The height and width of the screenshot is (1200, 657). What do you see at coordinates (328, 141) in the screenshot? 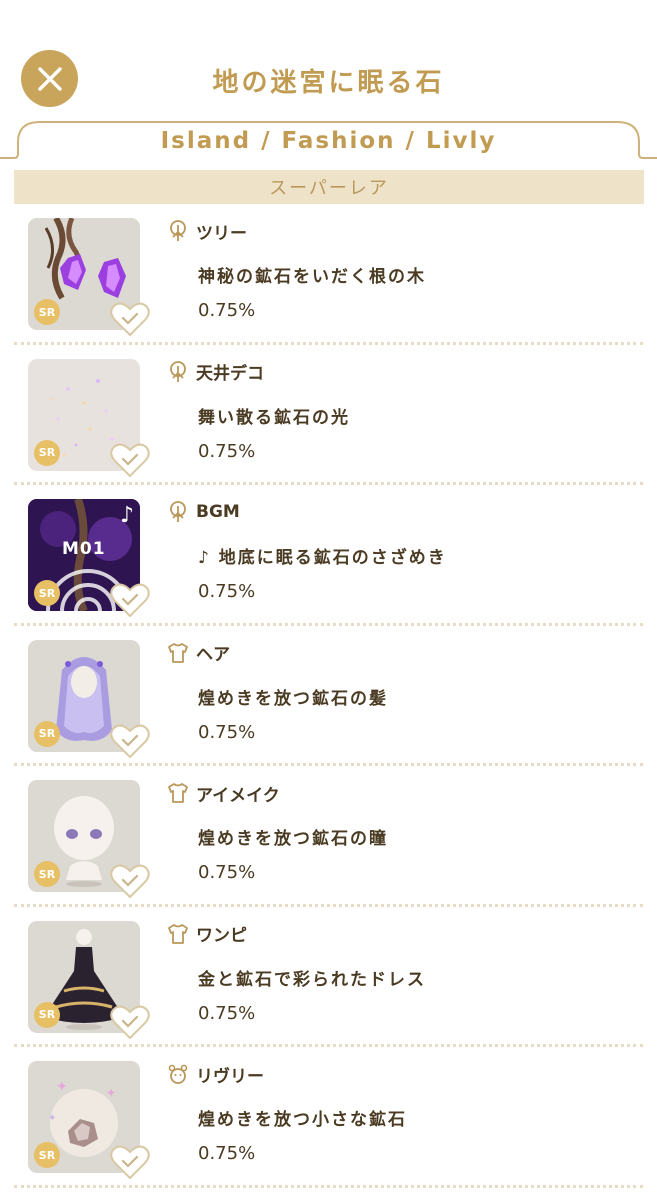
I see `tab-path: Island / Fashion / Livly` at bounding box center [328, 141].